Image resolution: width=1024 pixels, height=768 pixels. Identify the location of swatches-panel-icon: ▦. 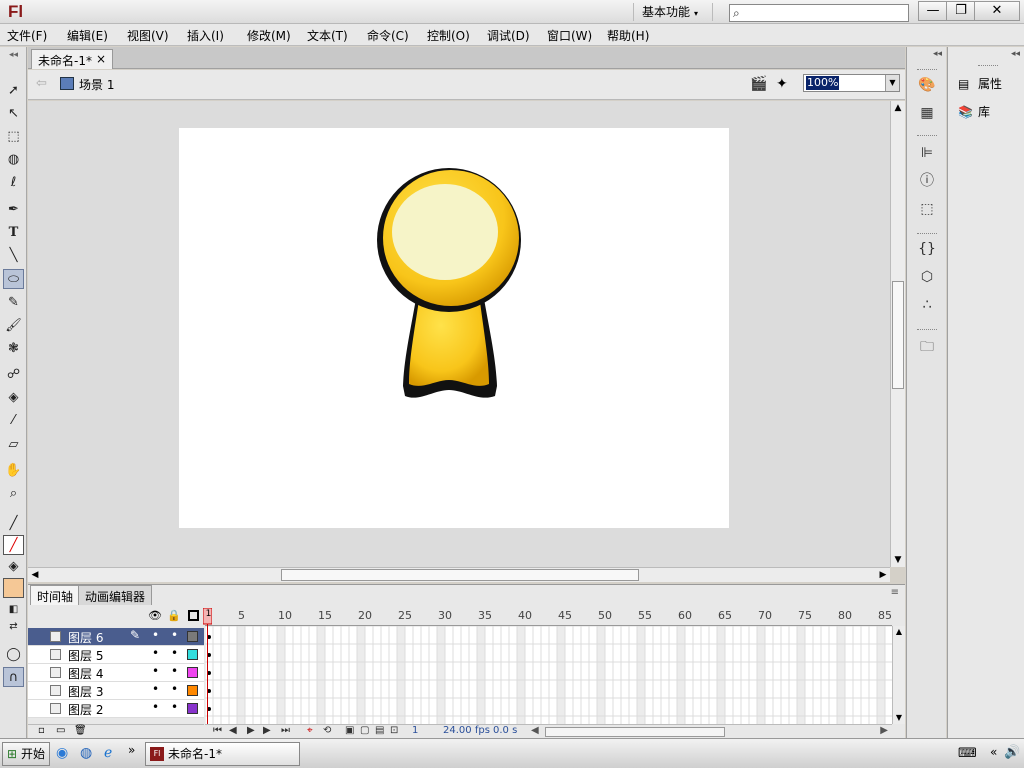
(927, 113).